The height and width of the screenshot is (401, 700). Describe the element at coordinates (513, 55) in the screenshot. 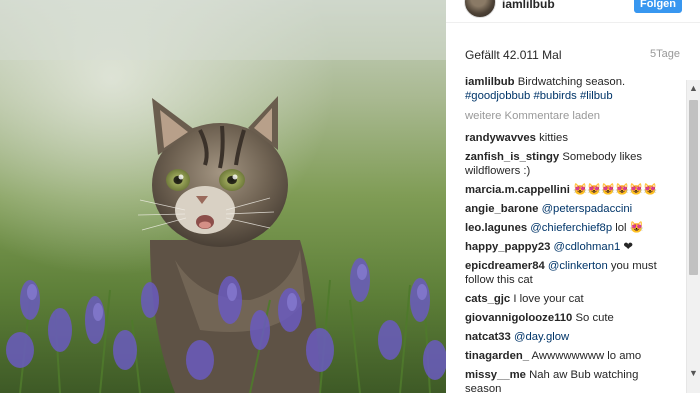

I see `likes-count: Gefällt 42.011 Mal` at that location.